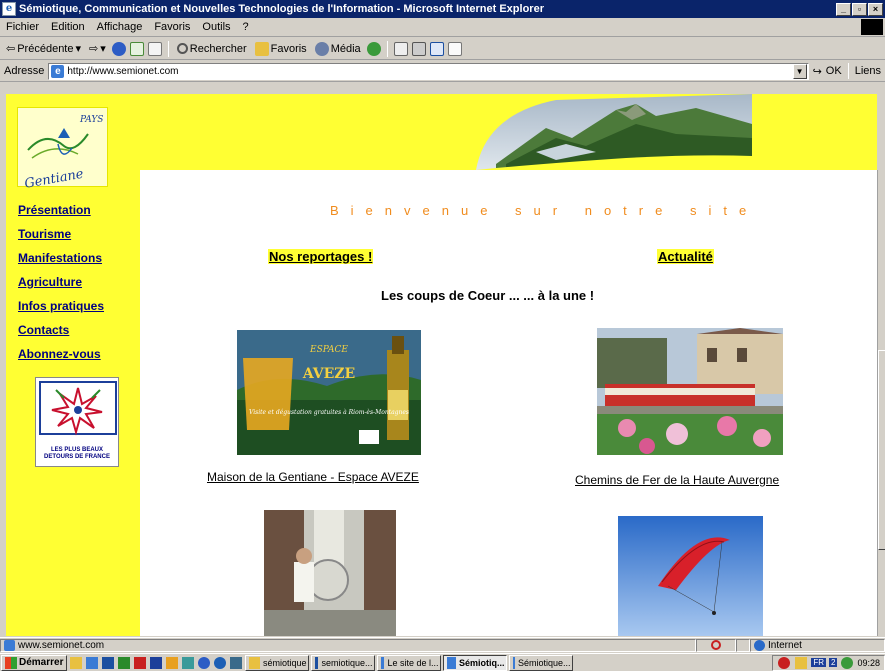 The width and height of the screenshot is (885, 671). Describe the element at coordinates (77, 422) in the screenshot. I see `plus-beaux-detours-badge: LES PLUS BEAUX DETOURS DE FRANCE` at that location.